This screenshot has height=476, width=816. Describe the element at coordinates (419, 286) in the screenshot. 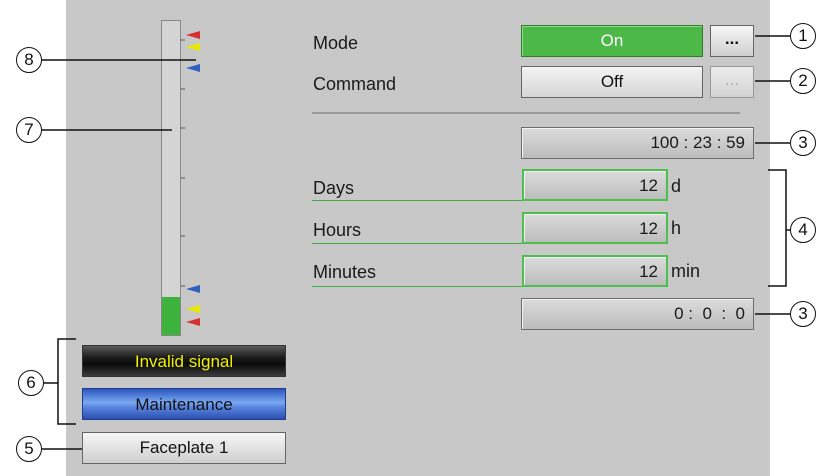

I see `minutes-underline` at that location.